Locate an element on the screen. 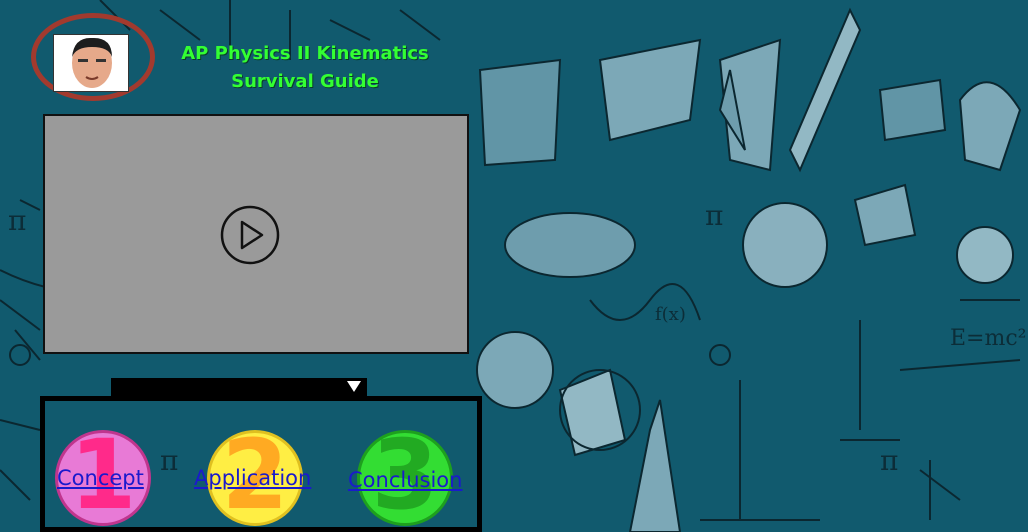 The height and width of the screenshot is (532, 1028). application-link: Application is located at coordinates (252, 478).